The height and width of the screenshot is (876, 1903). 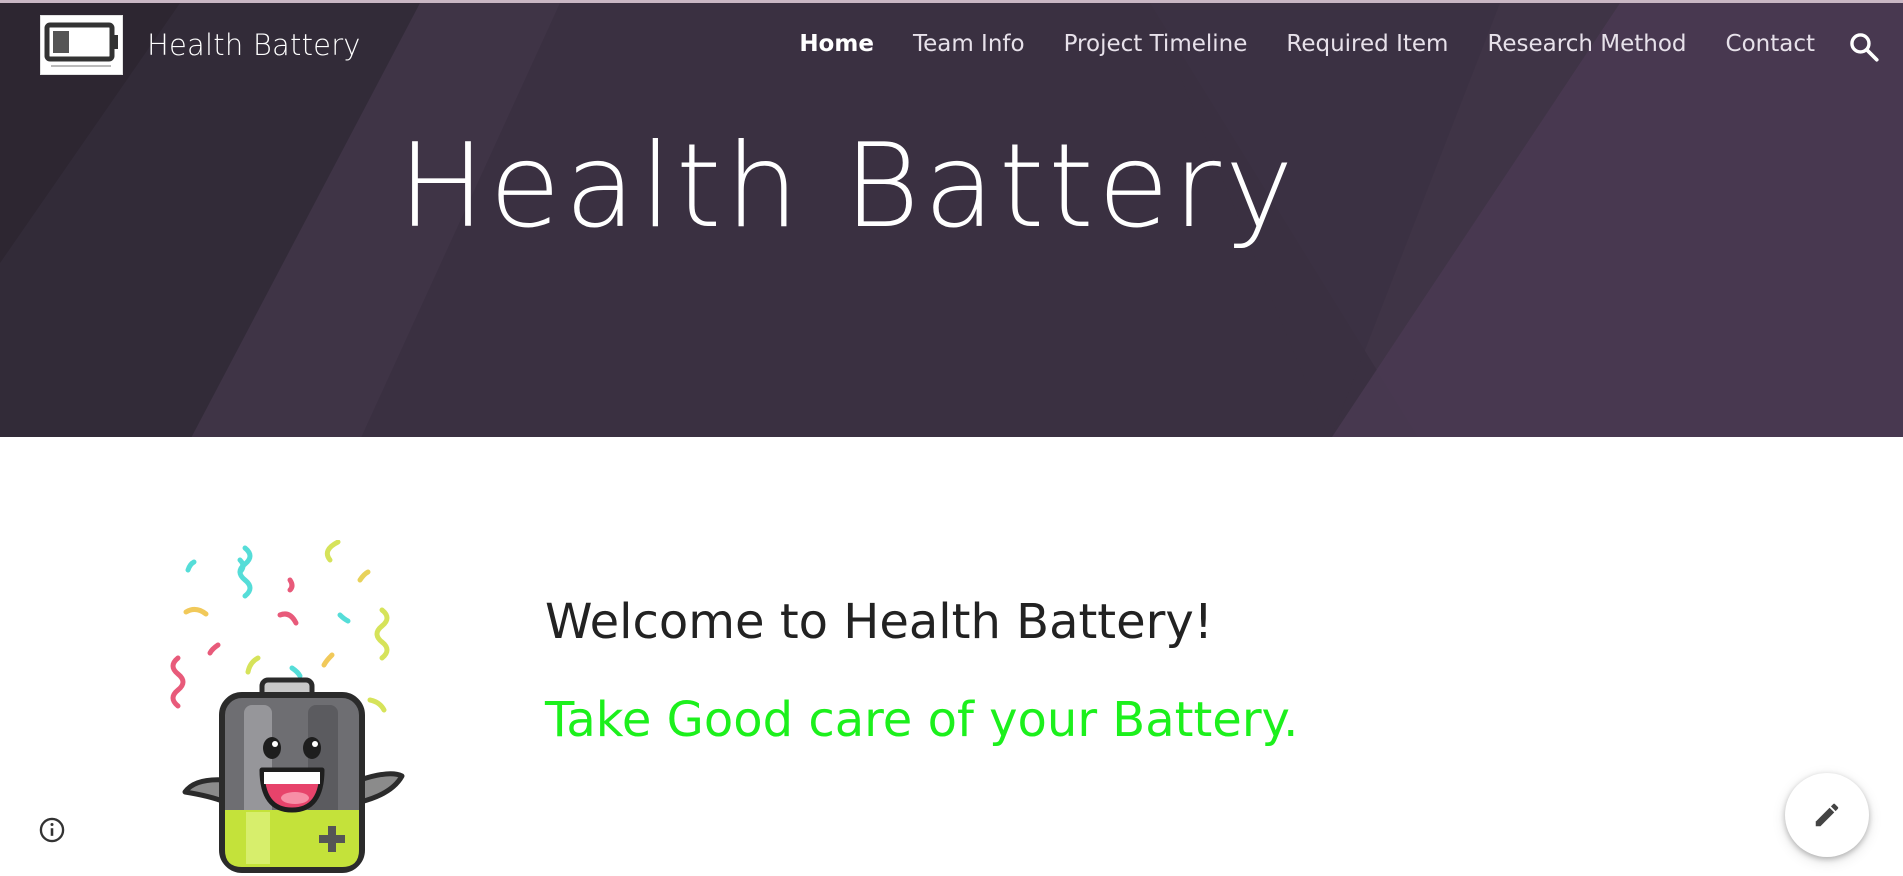 I want to click on search-icon, so click(x=1864, y=47).